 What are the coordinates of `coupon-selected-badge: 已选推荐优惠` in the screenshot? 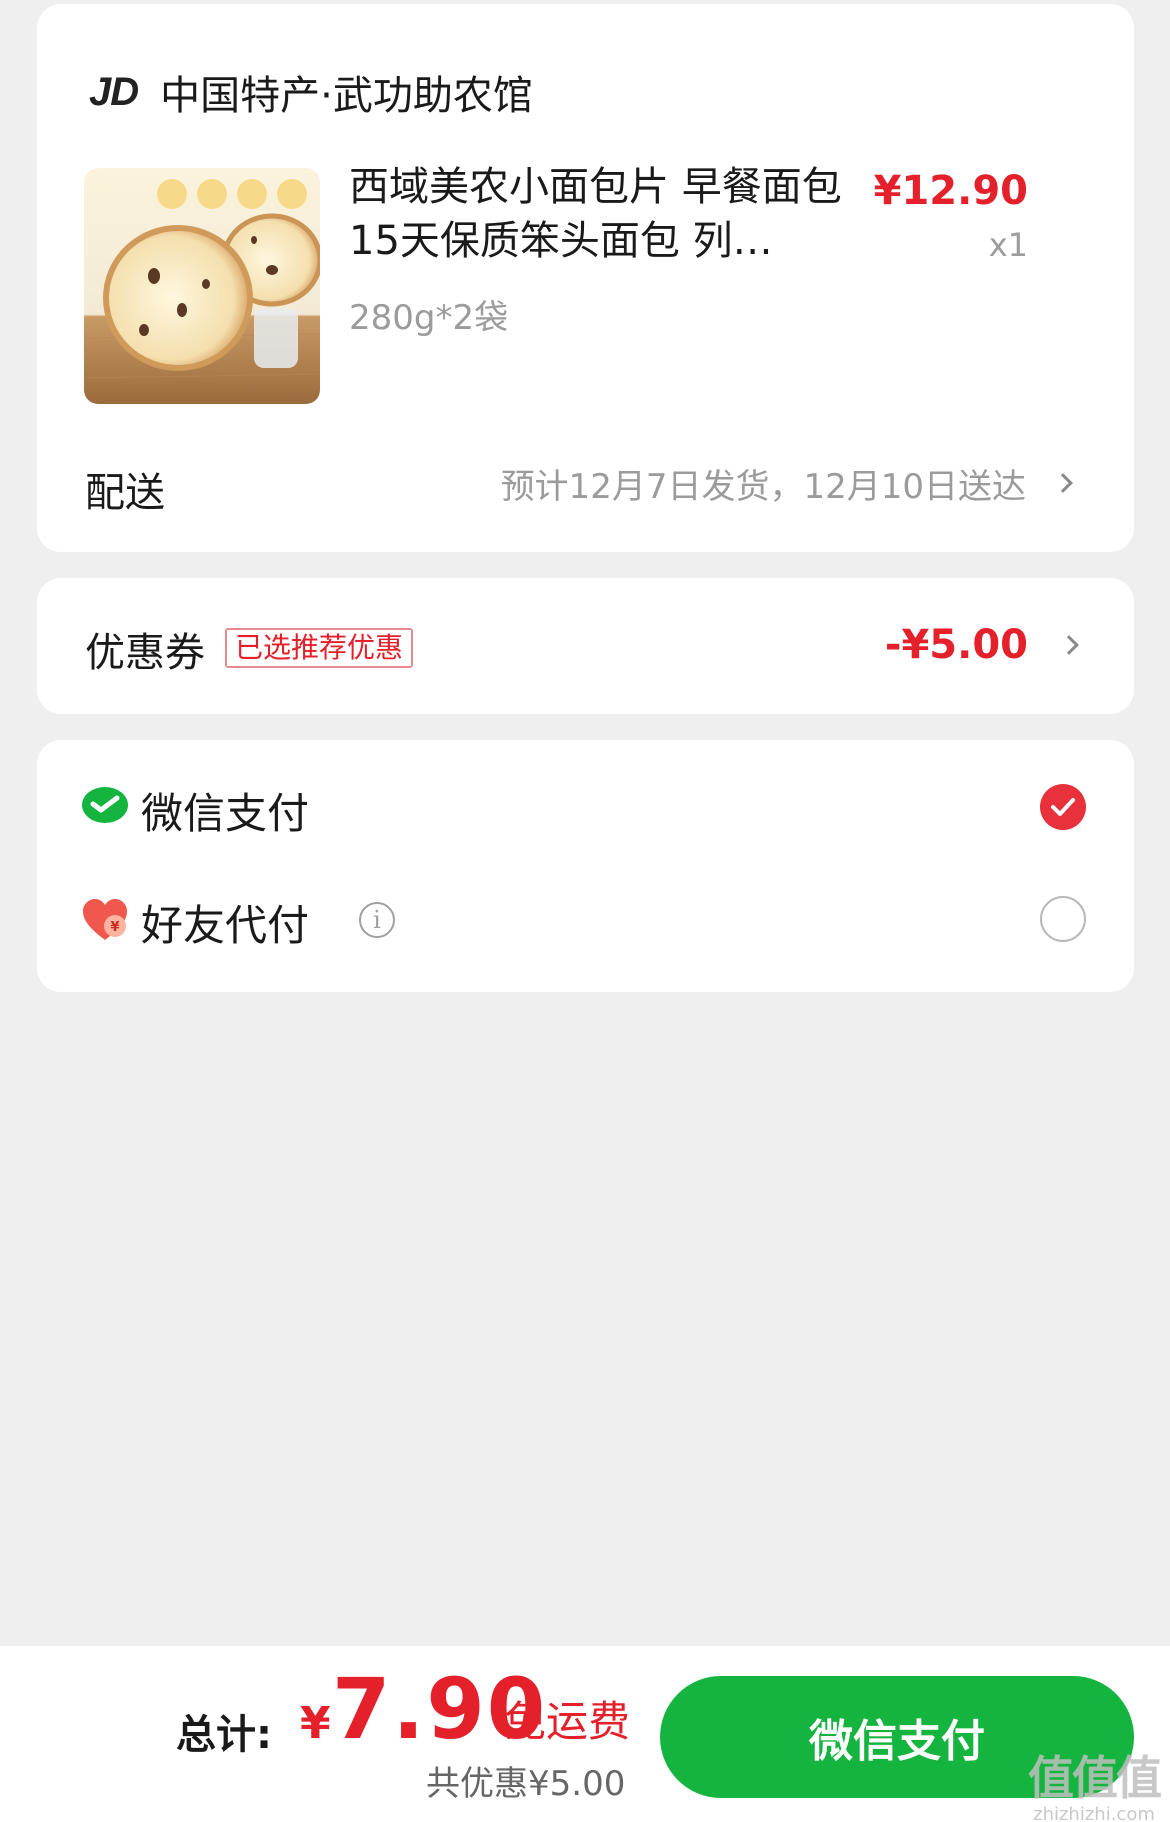 It's located at (319, 648).